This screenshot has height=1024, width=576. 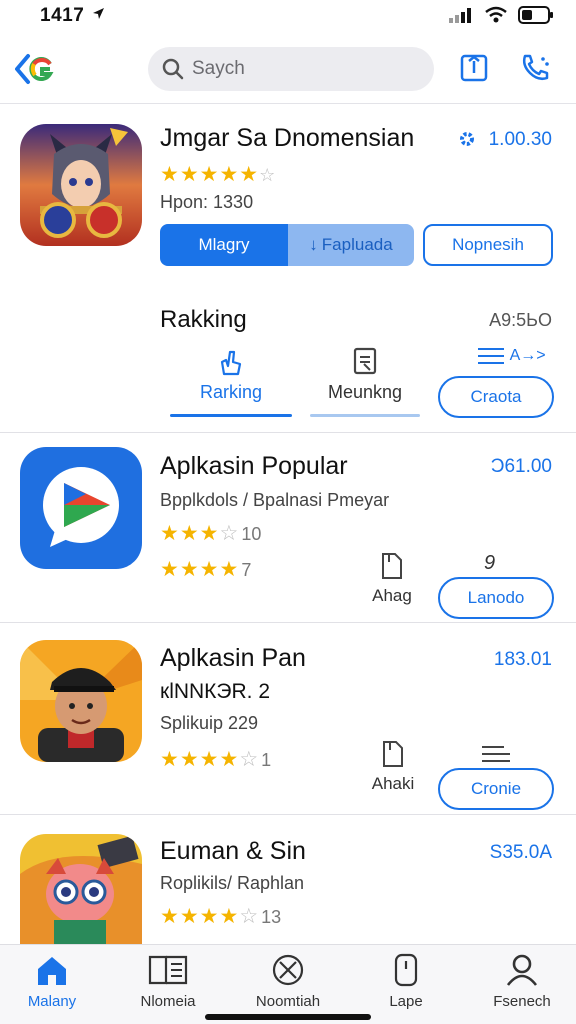 I want to click on status-bar: 1417, so click(x=288, y=17).